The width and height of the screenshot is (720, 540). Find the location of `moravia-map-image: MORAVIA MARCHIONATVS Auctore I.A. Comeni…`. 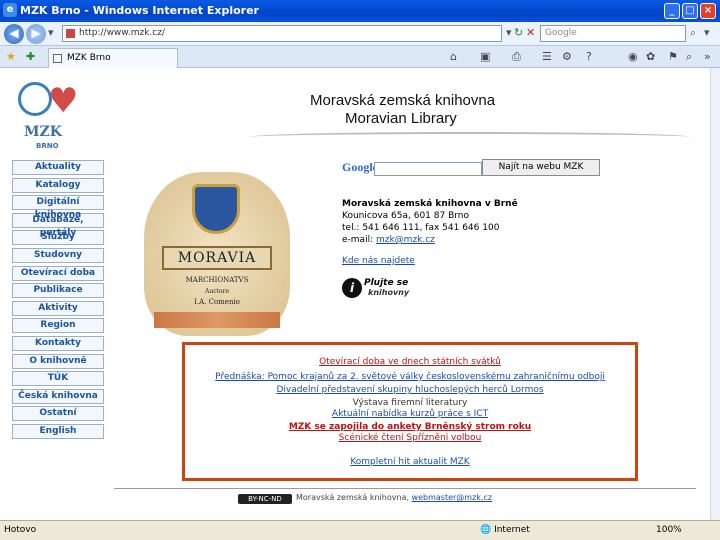

moravia-map-image: MORAVIA MARCHIONATVS Auctore I.A. Comeni… is located at coordinates (217, 254).